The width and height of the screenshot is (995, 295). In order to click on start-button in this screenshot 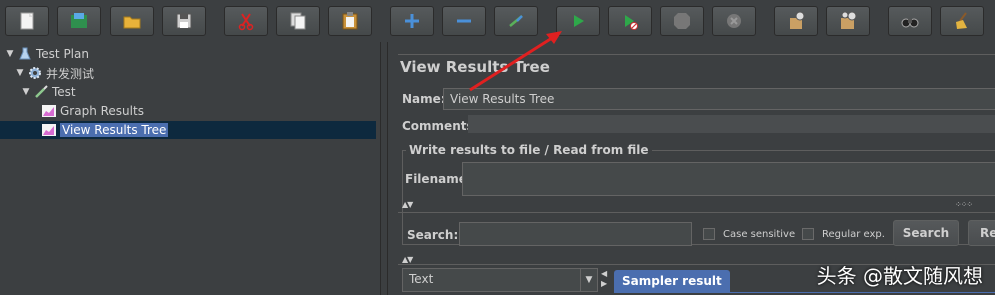, I will do `click(578, 21)`.